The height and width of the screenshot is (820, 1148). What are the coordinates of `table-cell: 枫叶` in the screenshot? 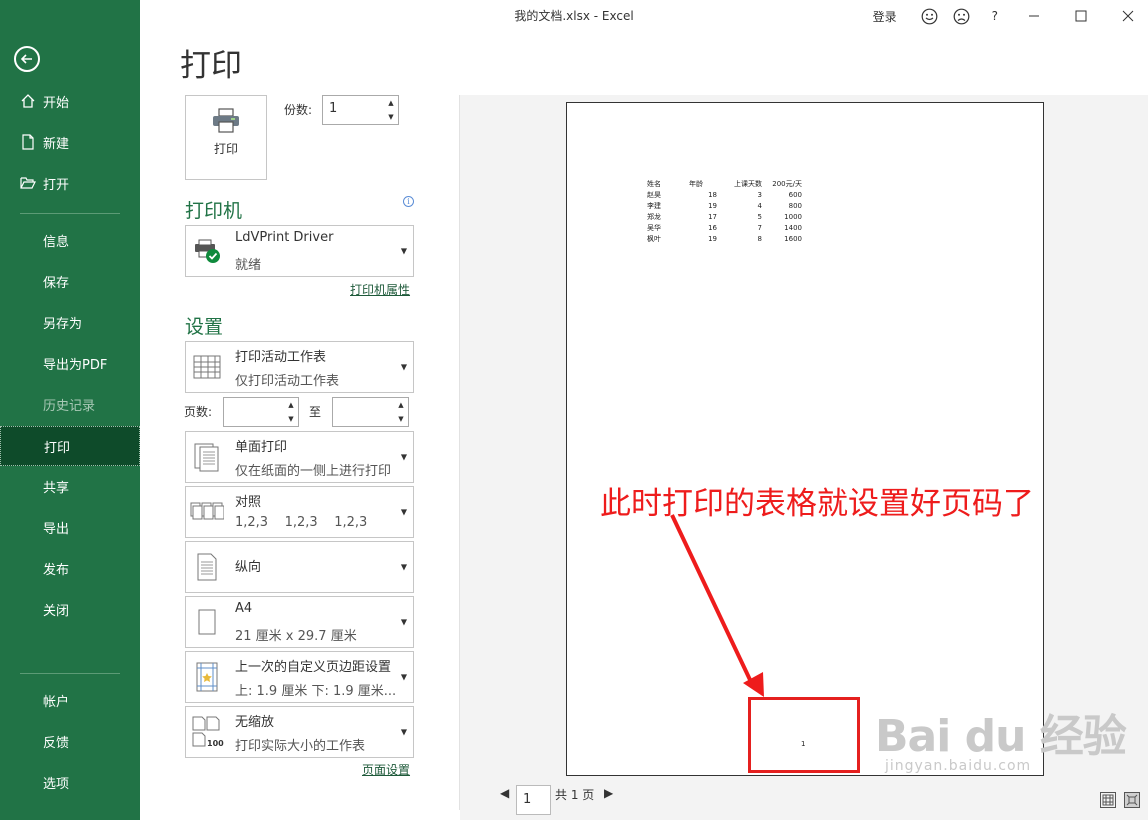 It's located at (654, 239).